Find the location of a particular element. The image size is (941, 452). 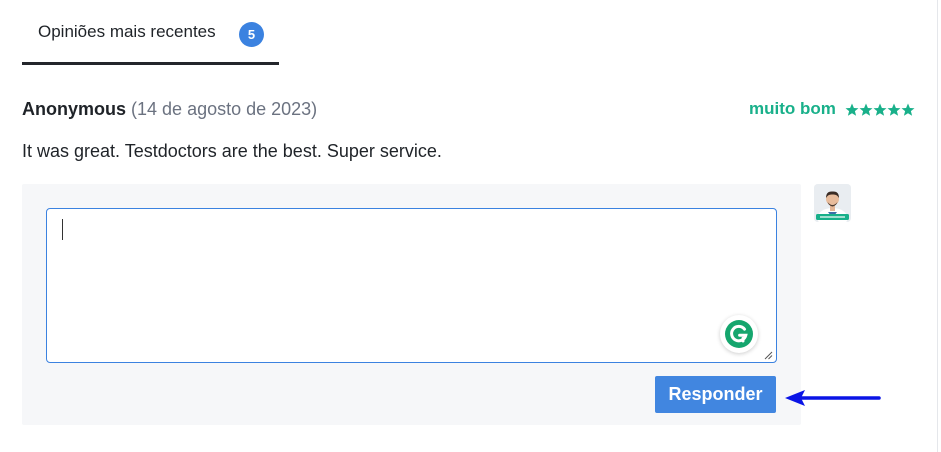

review-author: Anonymous is located at coordinates (74, 109).